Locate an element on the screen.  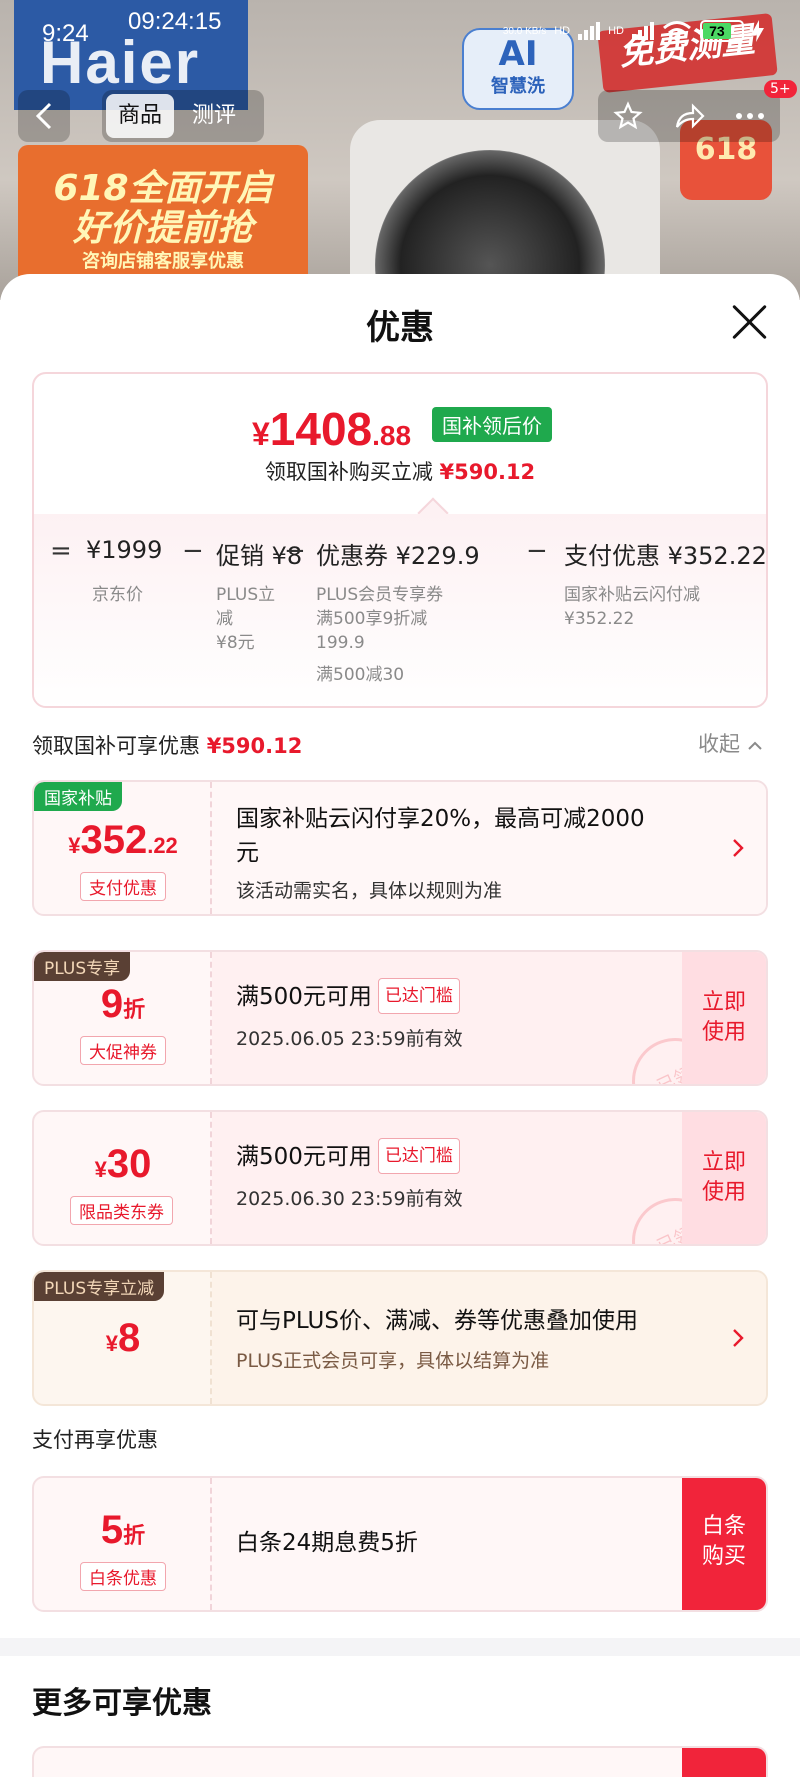
coupon-card-left: ¥30 限品类东券 is located at coordinates (123, 1178).